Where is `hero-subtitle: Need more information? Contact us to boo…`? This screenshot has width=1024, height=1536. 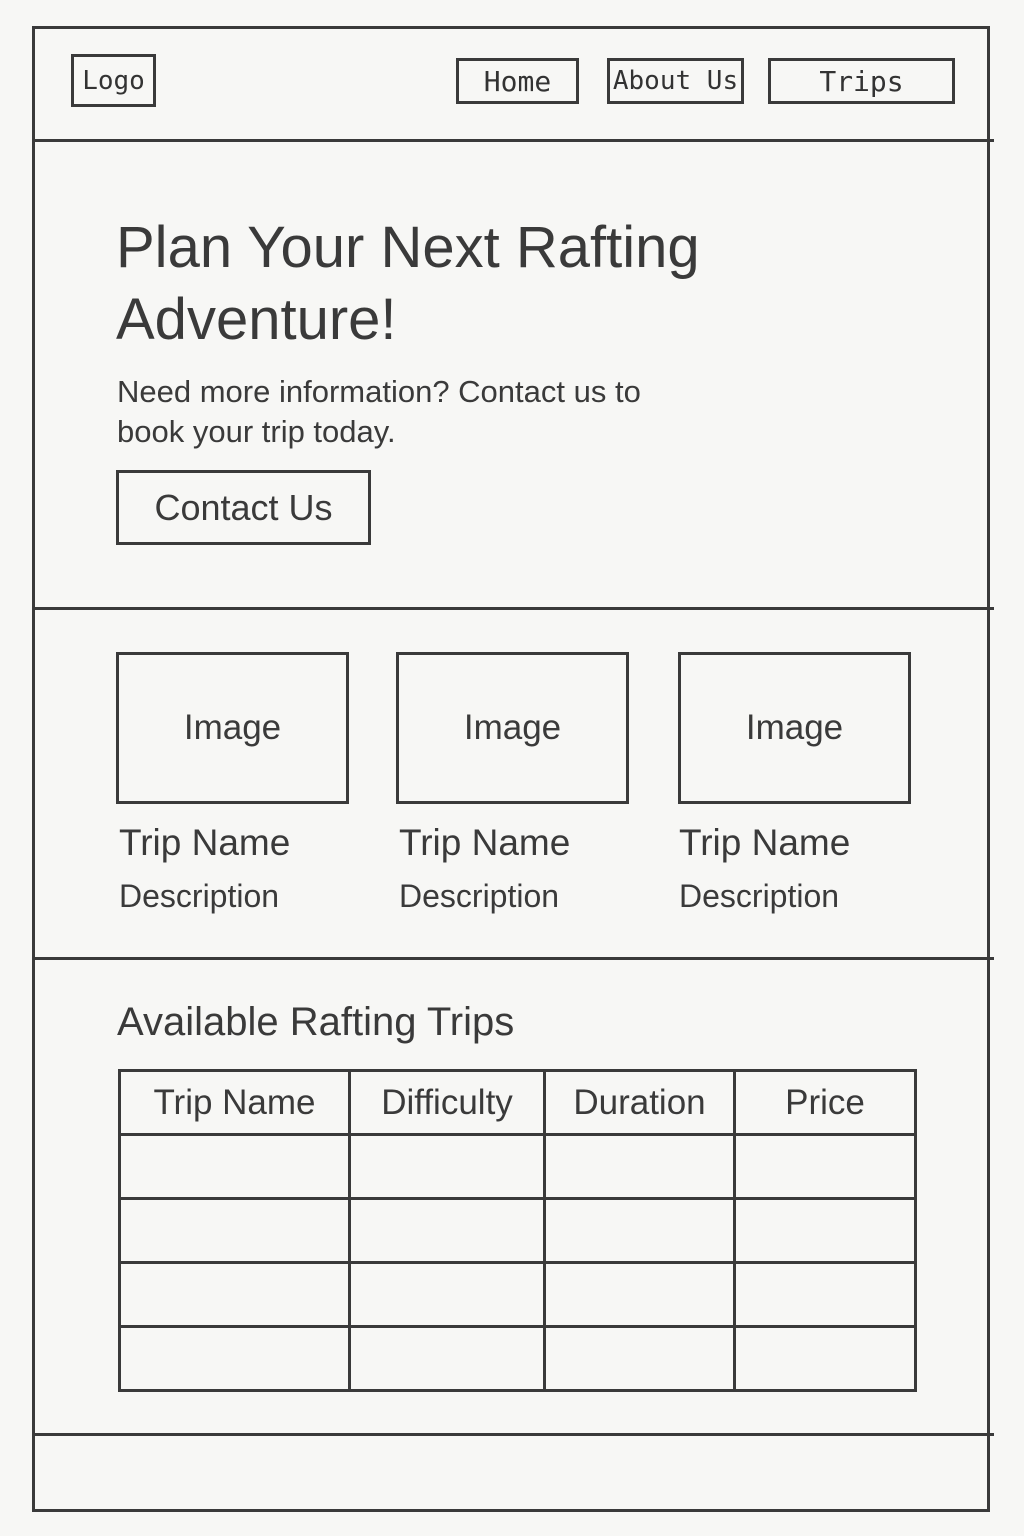 hero-subtitle: Need more information? Contact us to boo… is located at coordinates (379, 411).